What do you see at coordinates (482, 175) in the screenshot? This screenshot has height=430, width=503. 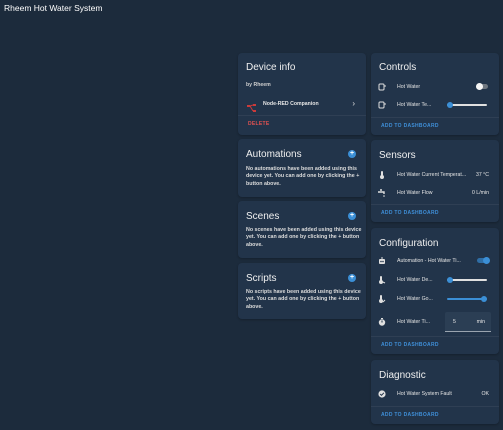 I see `sensor-value: 37 °C` at bounding box center [482, 175].